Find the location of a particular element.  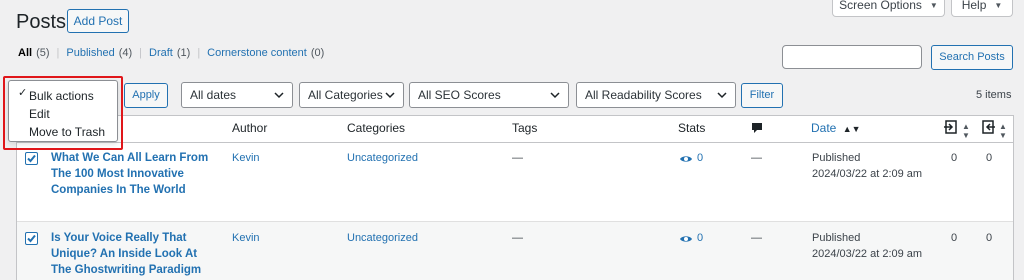

dates-filter-select: All dates is located at coordinates (237, 95).